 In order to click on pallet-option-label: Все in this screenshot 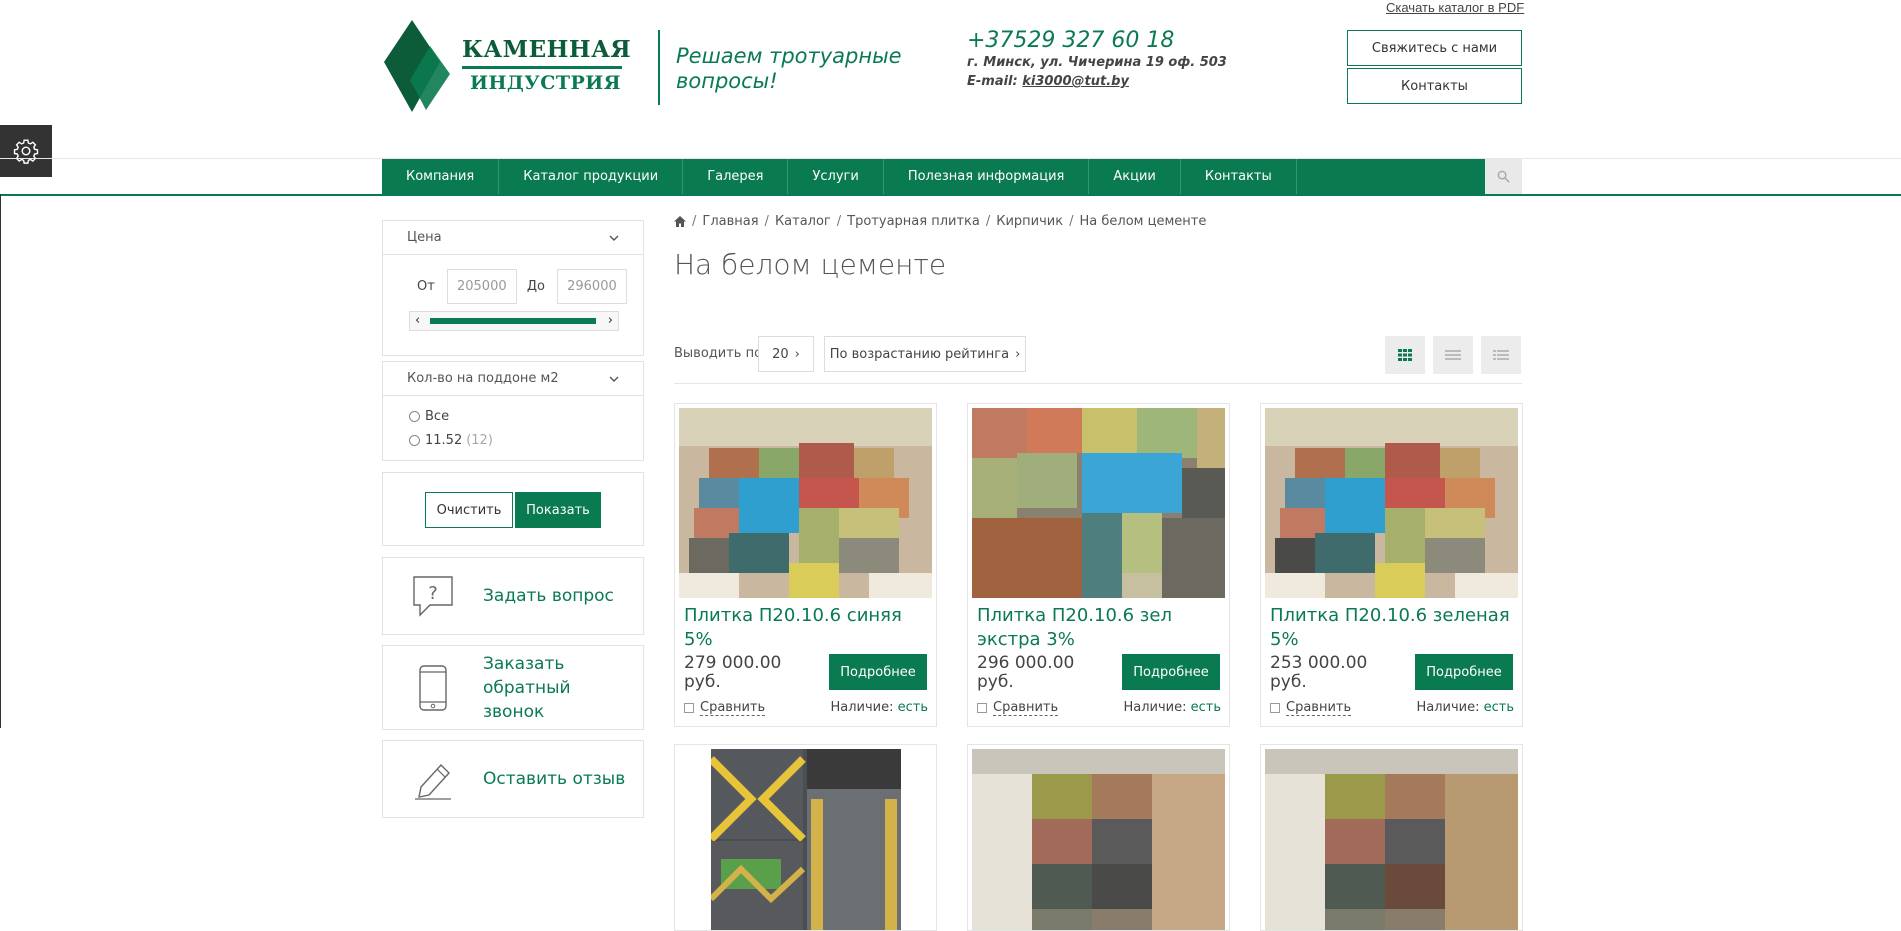, I will do `click(437, 416)`.